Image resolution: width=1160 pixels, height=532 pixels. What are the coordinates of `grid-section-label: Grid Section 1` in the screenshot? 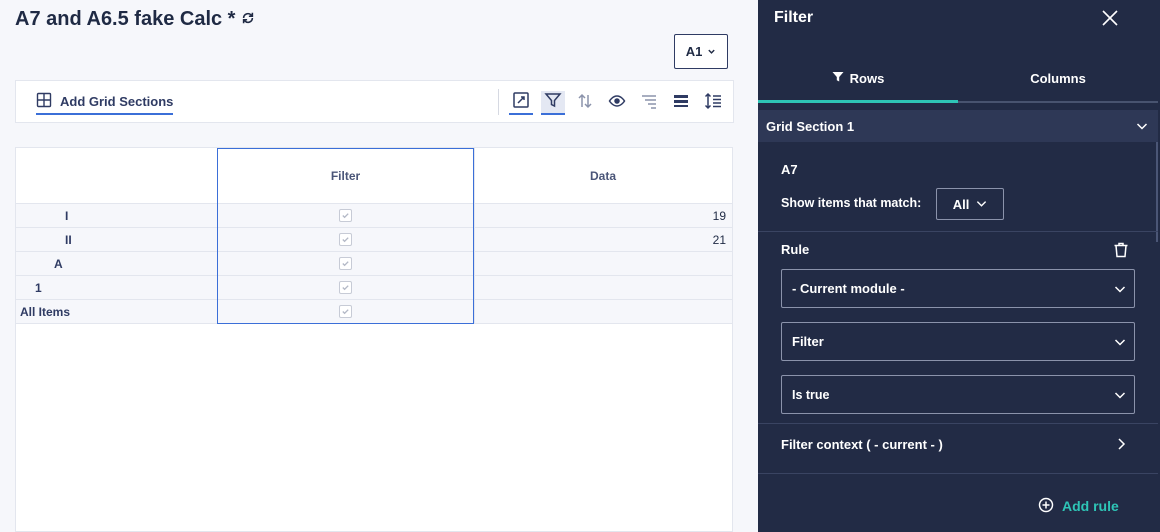 It's located at (810, 126).